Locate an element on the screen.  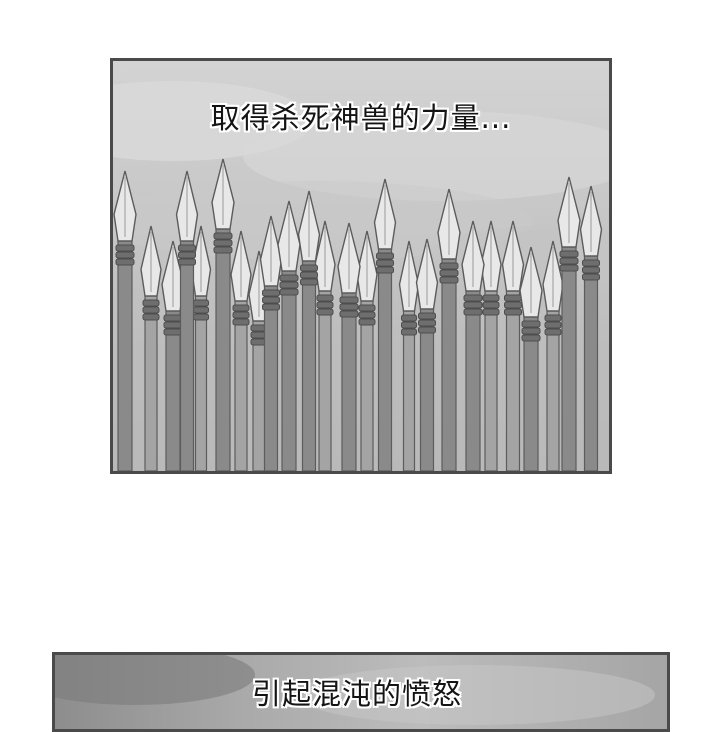
comic-panel-2: 引起混沌的愤怒 is located at coordinates (361, 692).